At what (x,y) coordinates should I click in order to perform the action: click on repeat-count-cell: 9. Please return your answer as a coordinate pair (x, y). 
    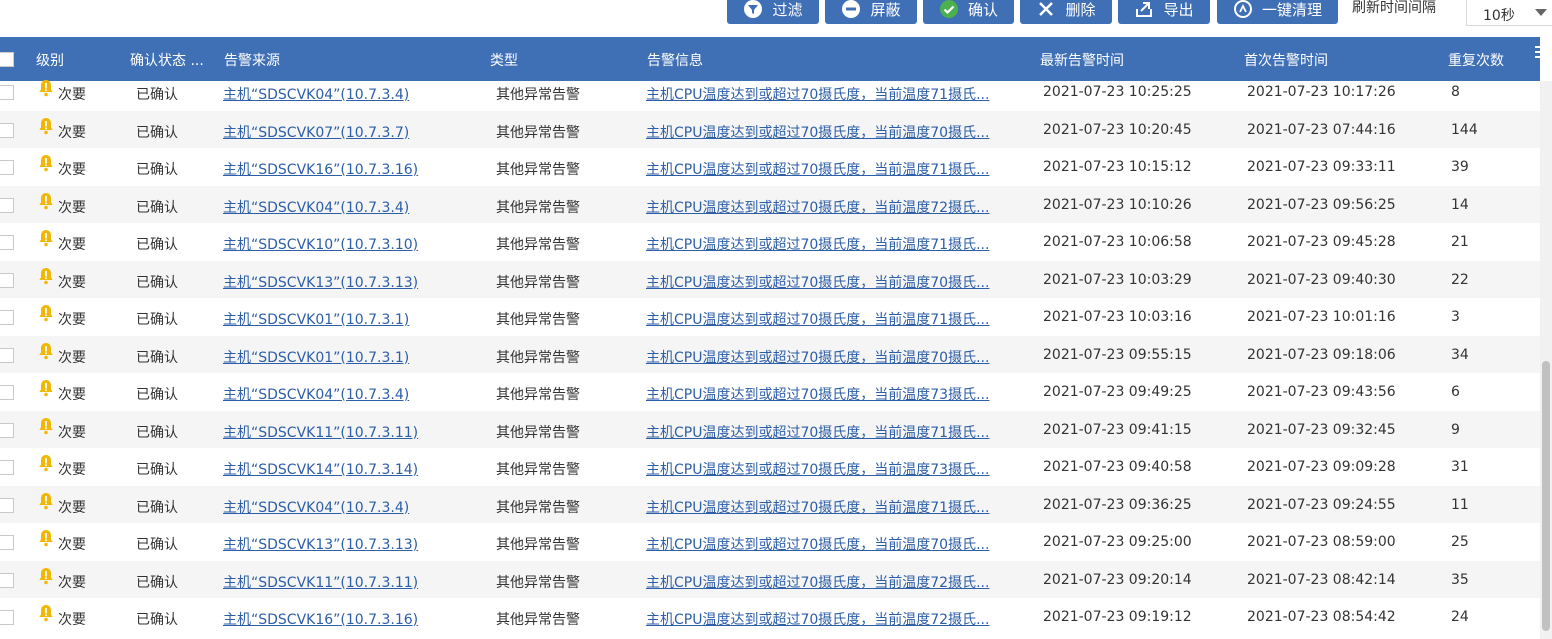
    Looking at the image, I should click on (1455, 429).